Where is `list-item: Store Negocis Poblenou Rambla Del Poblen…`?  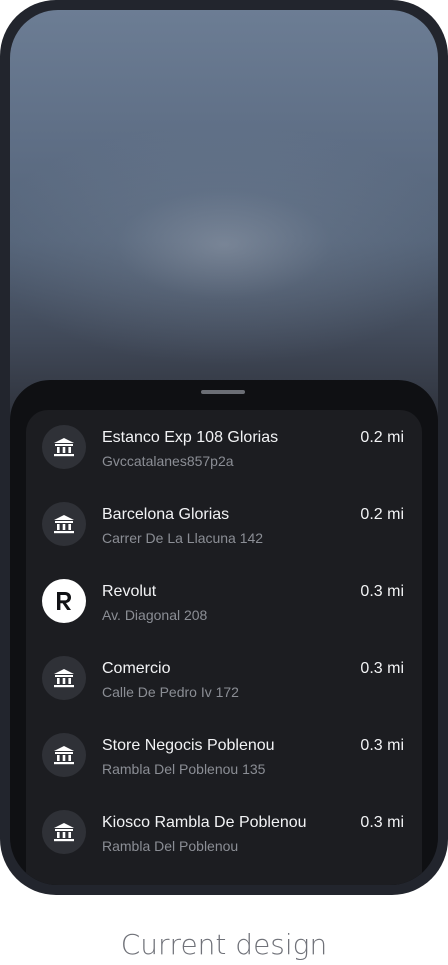
list-item: Store Negocis Poblenou Rambla Del Poblen… is located at coordinates (224, 756).